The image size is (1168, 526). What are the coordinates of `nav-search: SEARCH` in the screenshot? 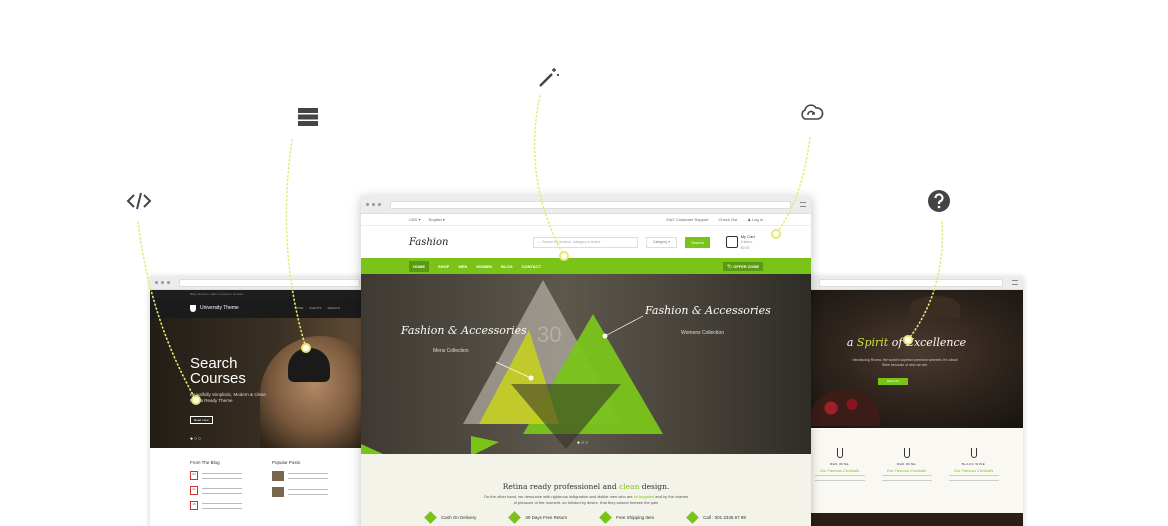 It's located at (333, 308).